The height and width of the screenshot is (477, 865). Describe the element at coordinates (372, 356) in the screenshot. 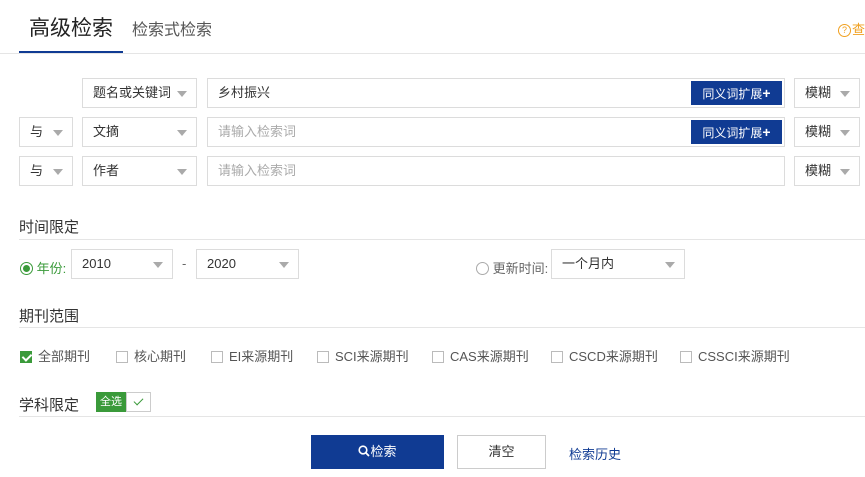

I see `journal-option-label: SCI来源期刊` at that location.